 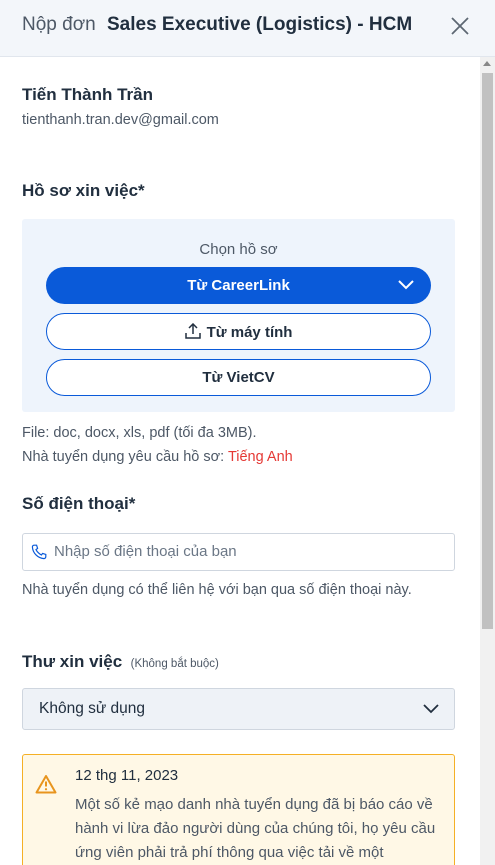 What do you see at coordinates (83, 190) in the screenshot?
I see `cv-section-title: Hồ sơ xin việc*` at bounding box center [83, 190].